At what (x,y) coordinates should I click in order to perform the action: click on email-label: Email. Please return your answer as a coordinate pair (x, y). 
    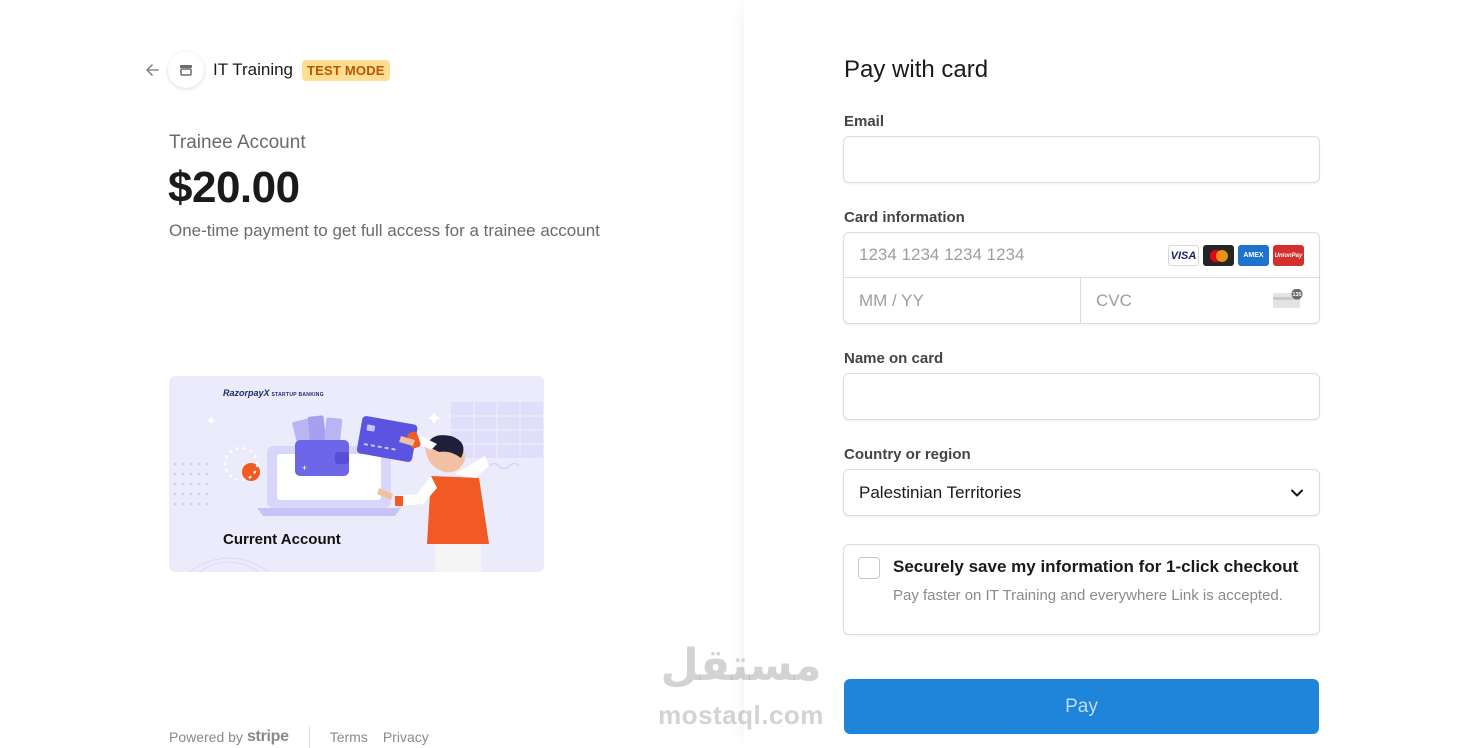
    Looking at the image, I should click on (864, 121).